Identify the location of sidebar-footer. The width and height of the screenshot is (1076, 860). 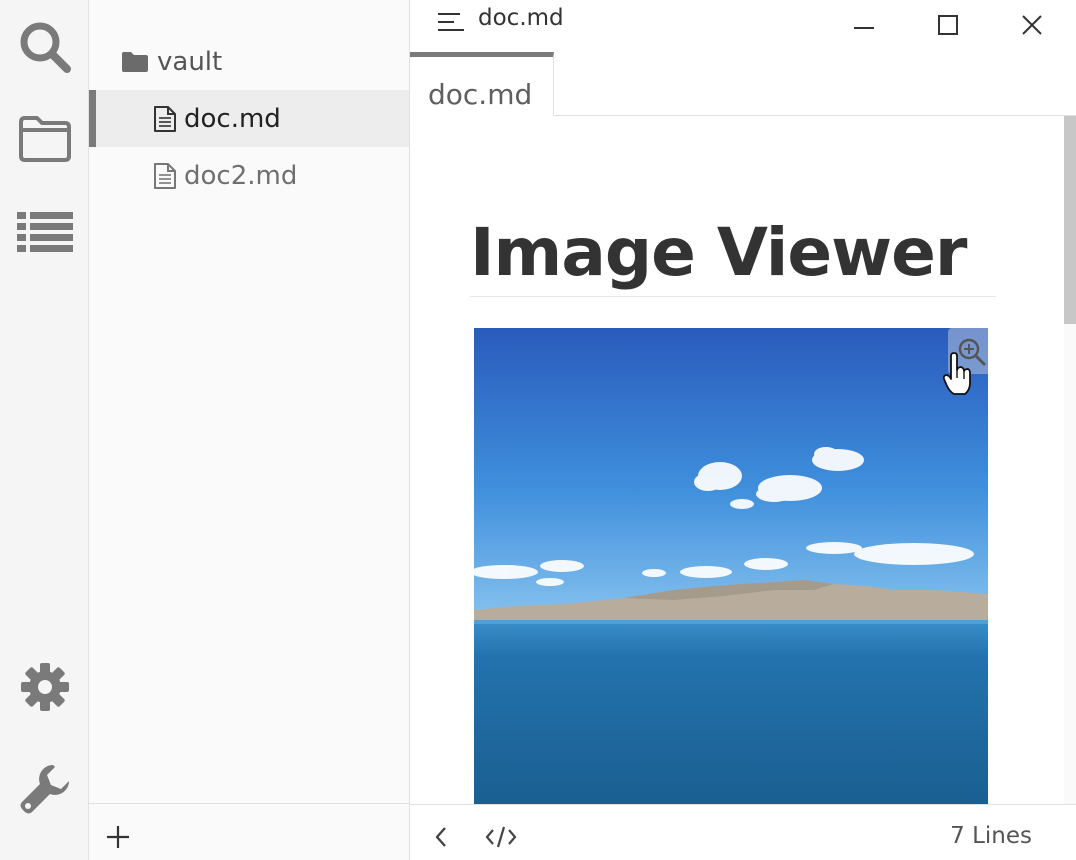
(249, 831).